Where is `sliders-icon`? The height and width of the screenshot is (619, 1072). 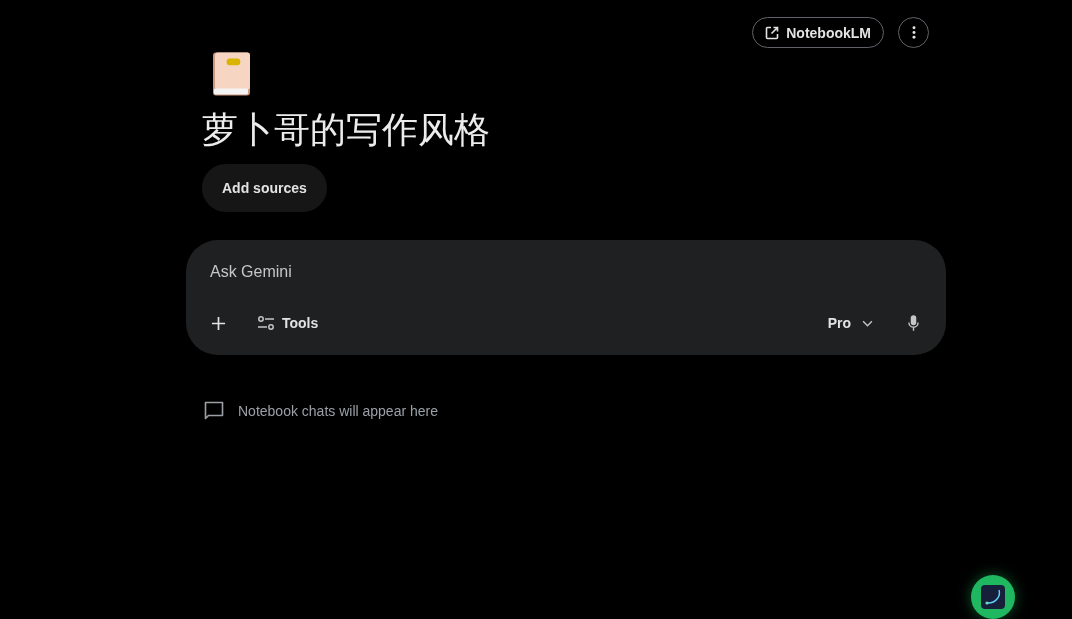
sliders-icon is located at coordinates (266, 323).